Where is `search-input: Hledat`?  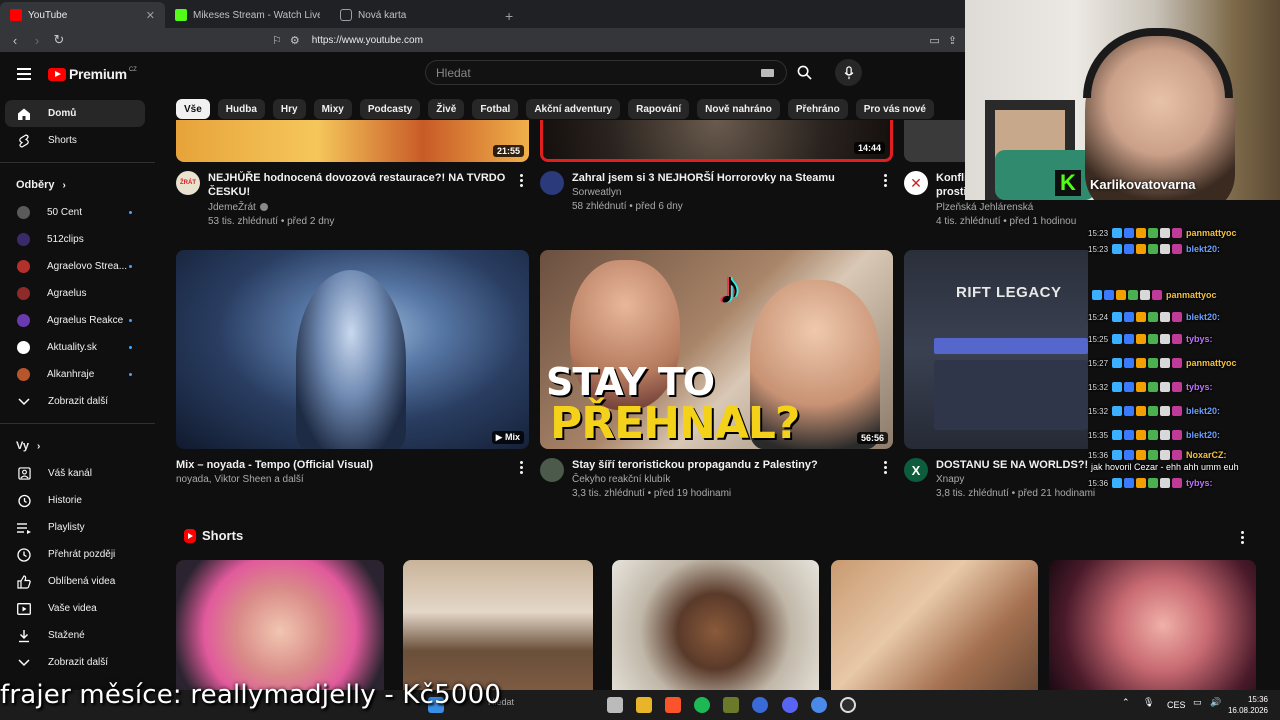
search-input: Hledat is located at coordinates (606, 72).